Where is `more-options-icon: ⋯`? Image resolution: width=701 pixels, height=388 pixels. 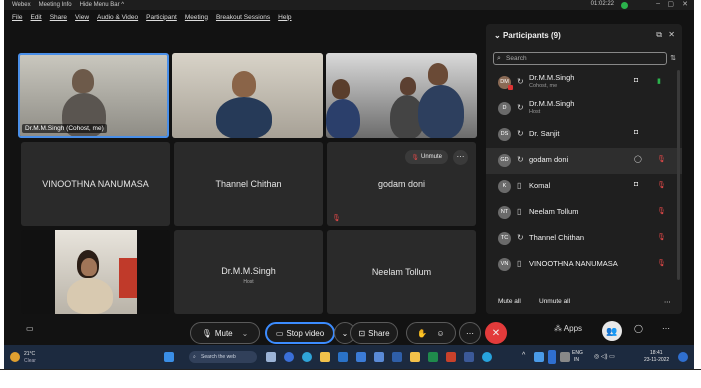
more-options-icon: ⋯ is located at coordinates (667, 302).